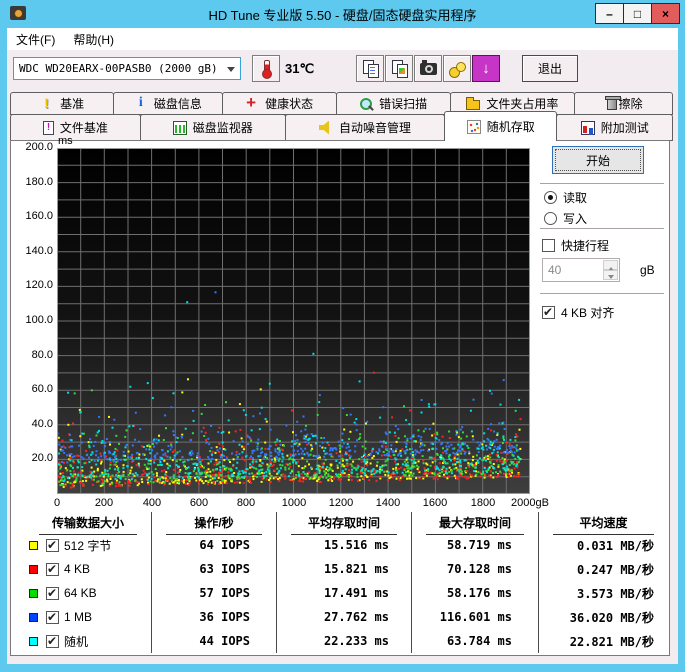  Describe the element at coordinates (475, 617) in the screenshot. I see `max-value: 116.601 ms` at that location.